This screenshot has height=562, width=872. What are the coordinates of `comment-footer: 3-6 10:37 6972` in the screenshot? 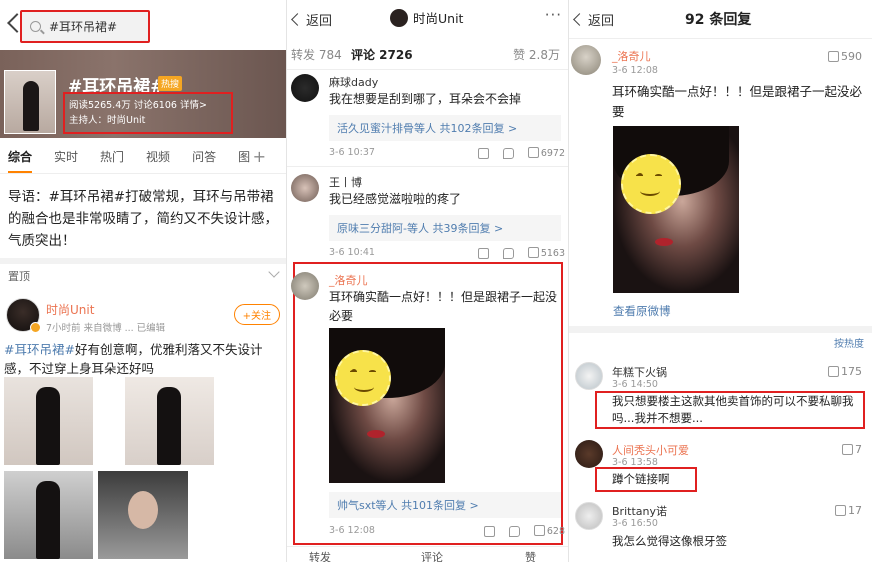 It's located at (447, 153).